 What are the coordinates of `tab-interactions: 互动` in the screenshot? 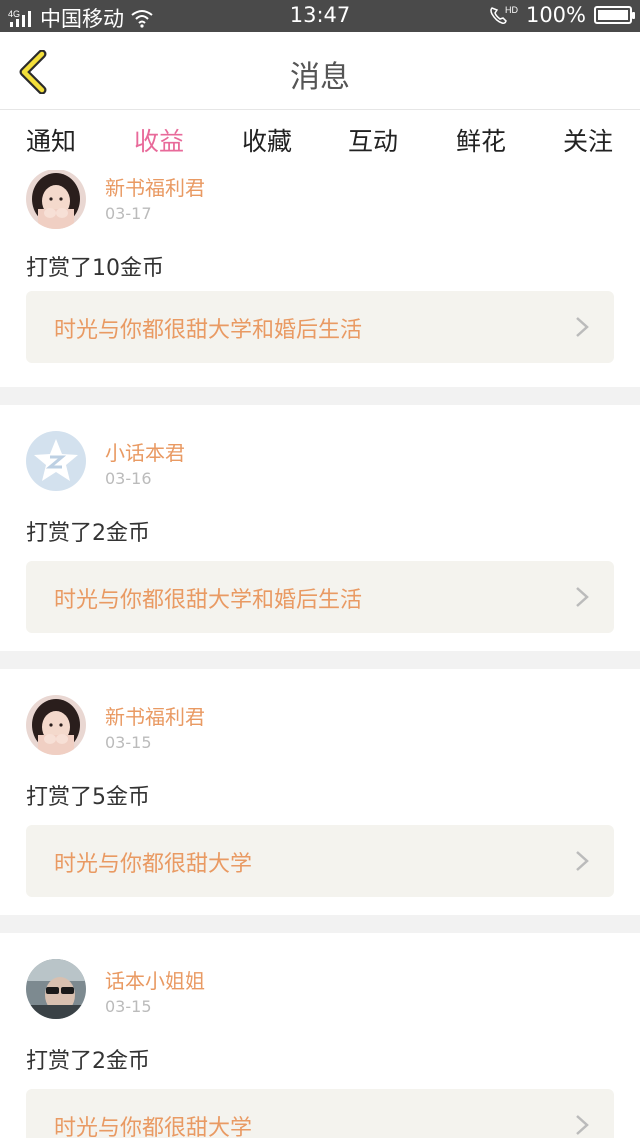 It's located at (373, 140).